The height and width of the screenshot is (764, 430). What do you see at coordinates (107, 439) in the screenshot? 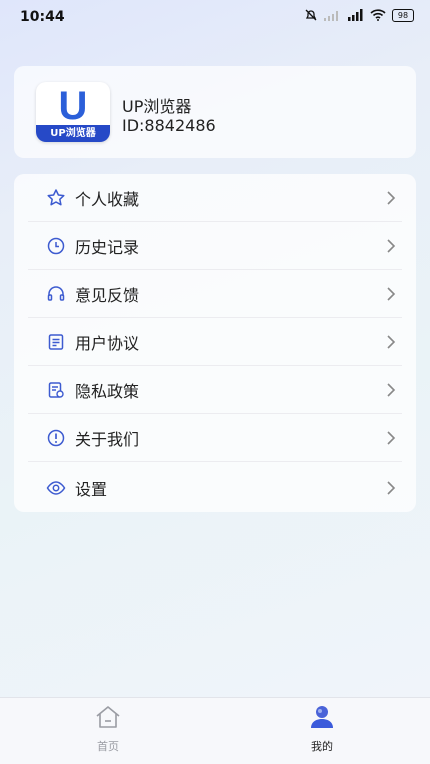
I see `menu-item-label: 关于我们` at bounding box center [107, 439].